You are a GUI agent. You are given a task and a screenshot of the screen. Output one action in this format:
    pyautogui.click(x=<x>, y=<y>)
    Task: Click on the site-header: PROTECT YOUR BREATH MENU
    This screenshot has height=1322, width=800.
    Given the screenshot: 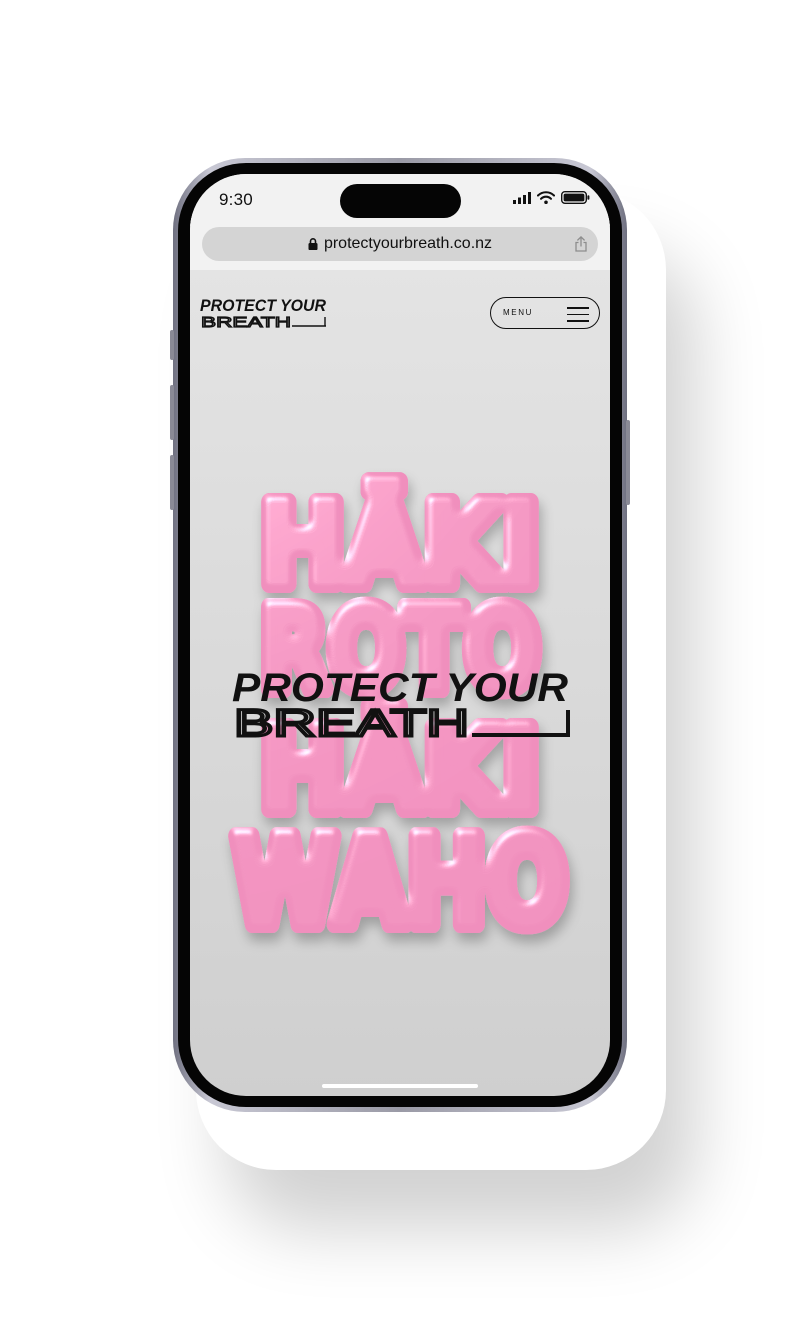 What is the action you would take?
    pyautogui.click(x=400, y=315)
    